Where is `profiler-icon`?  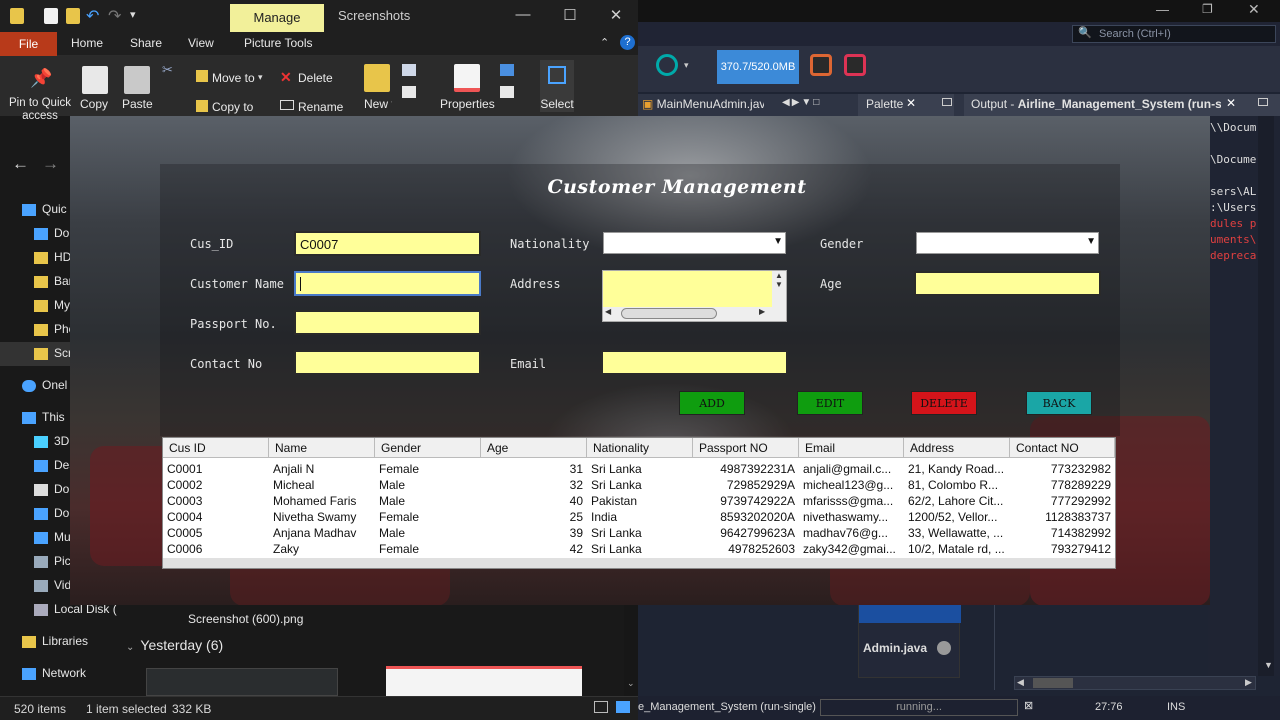 profiler-icon is located at coordinates (855, 65).